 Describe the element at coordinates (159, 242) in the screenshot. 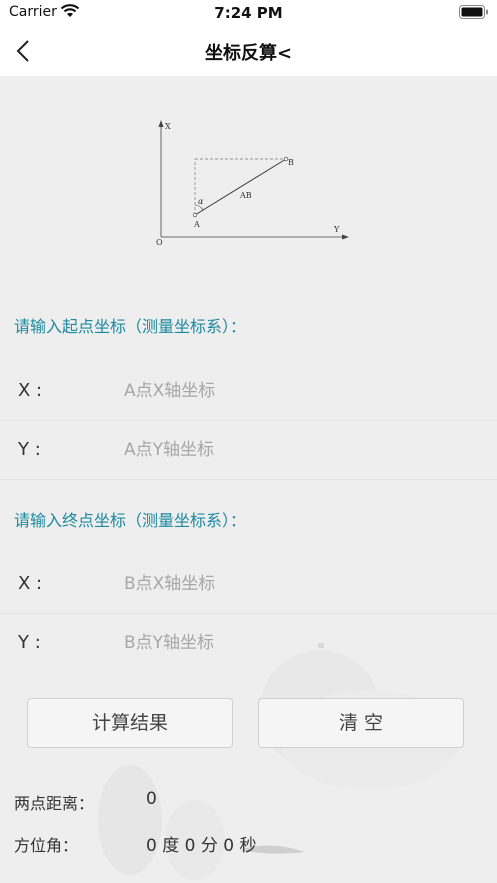

I see `origin-label: O` at that location.